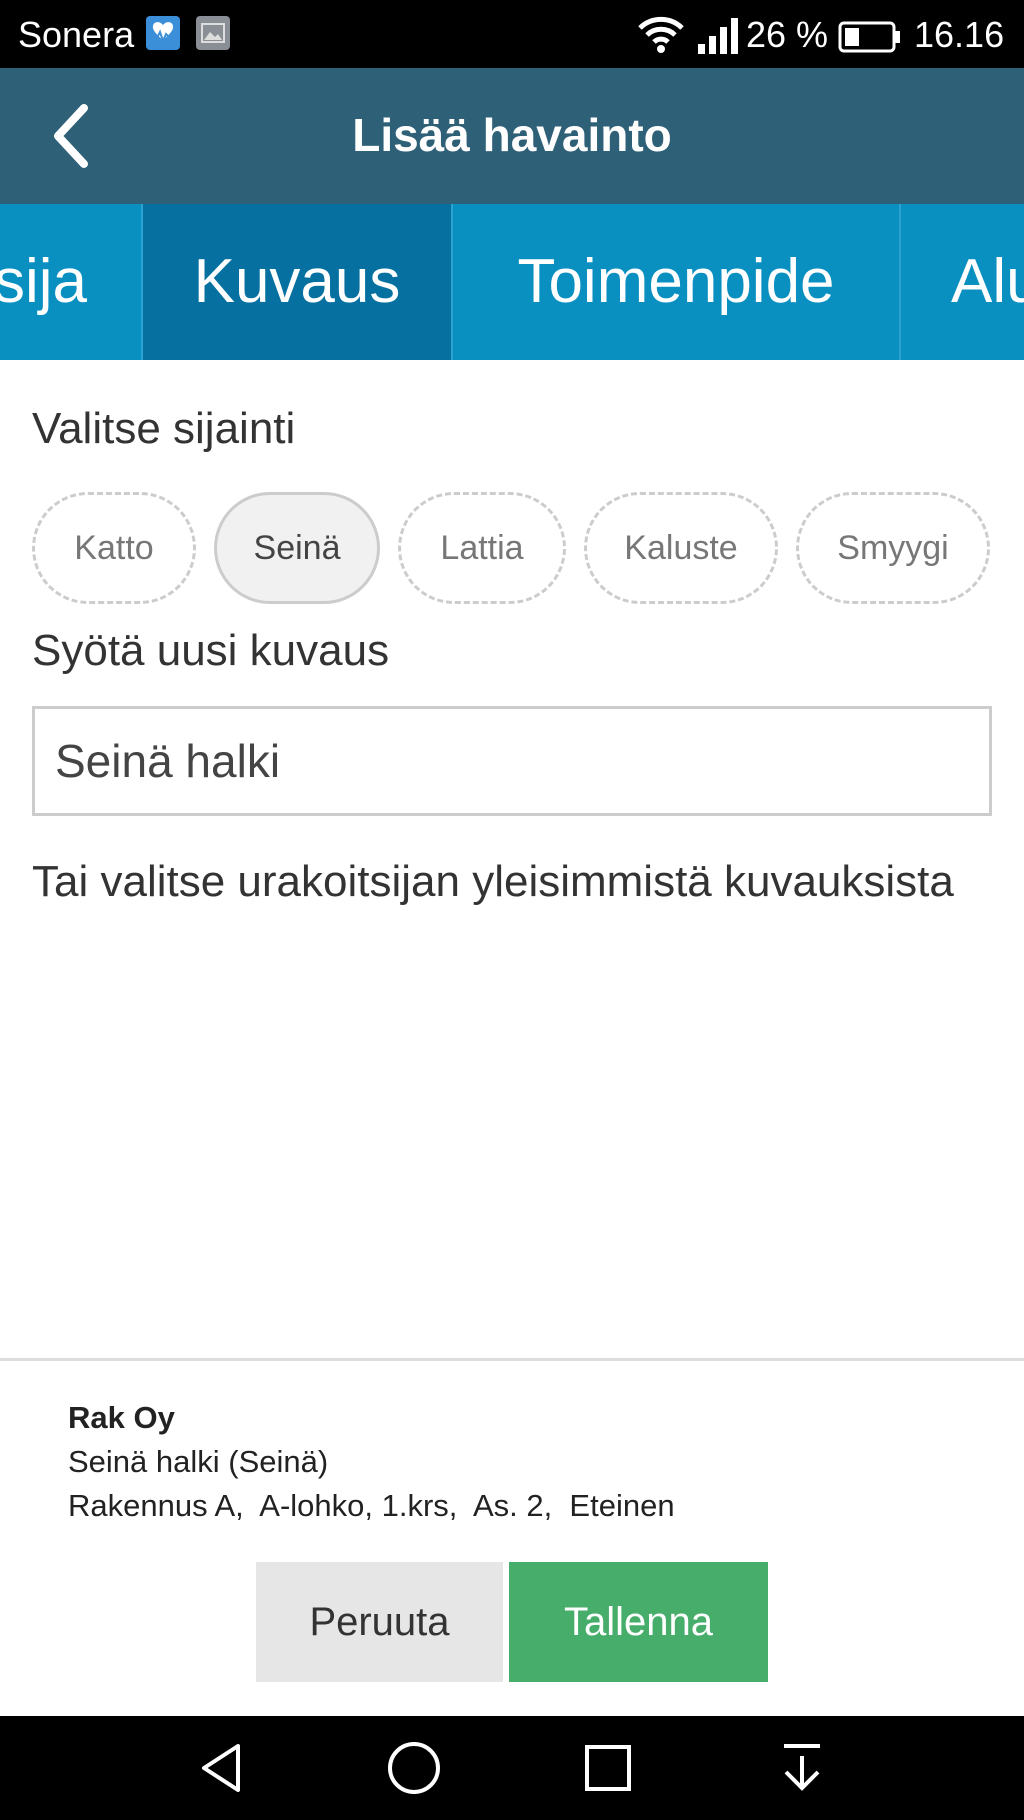  Describe the element at coordinates (379, 1622) in the screenshot. I see `cancel-button: Peruuta` at that location.